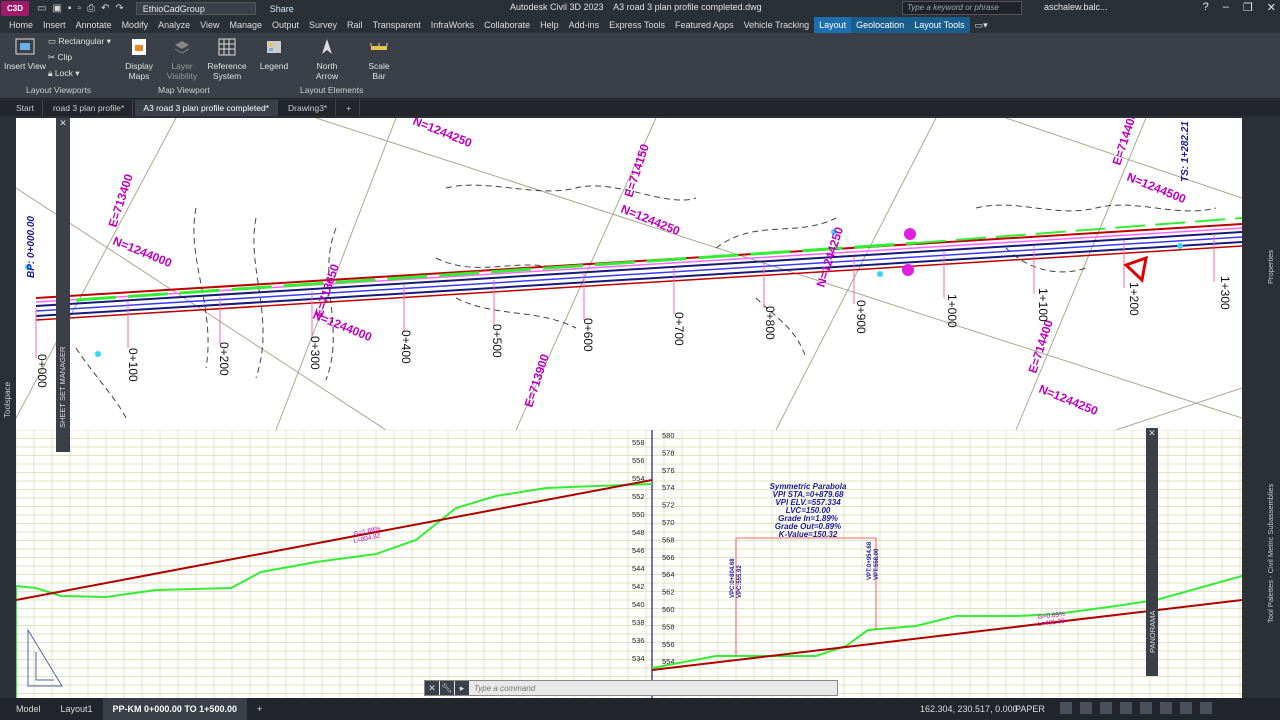  Describe the element at coordinates (245, 25) in the screenshot. I see `tab-manage: Manage` at that location.